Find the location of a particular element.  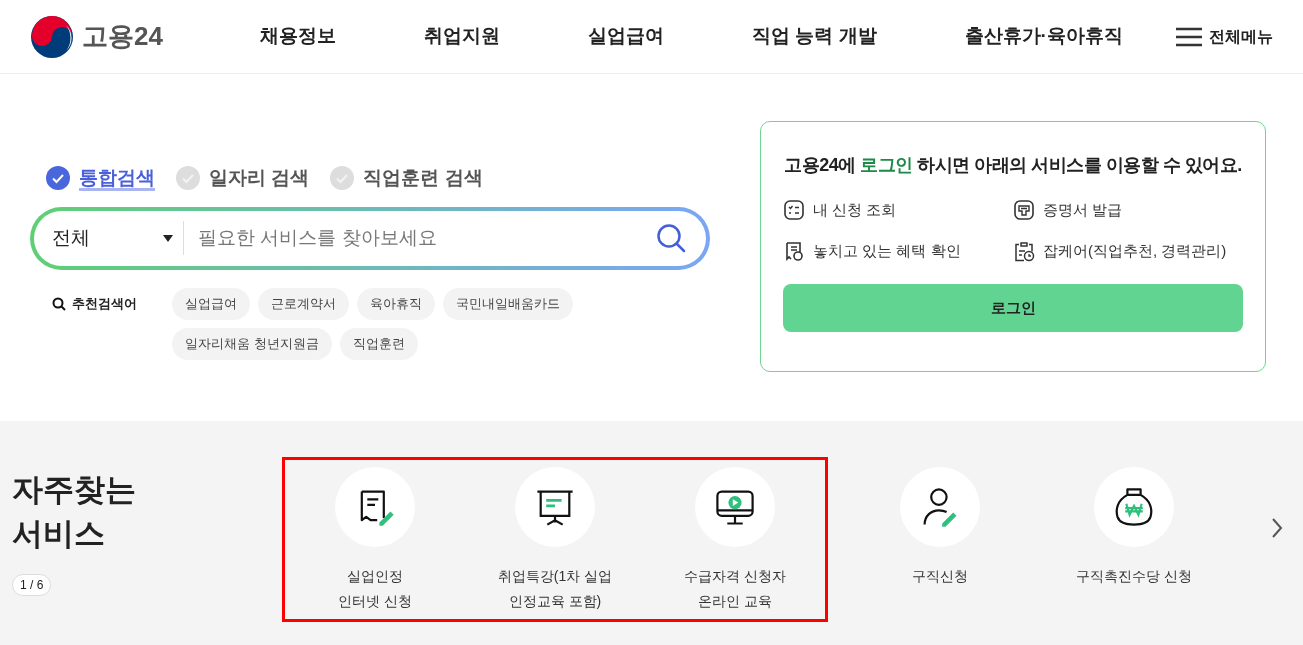

search-field: 전체 필요한 서비스를 찾아보세요 is located at coordinates (370, 238).